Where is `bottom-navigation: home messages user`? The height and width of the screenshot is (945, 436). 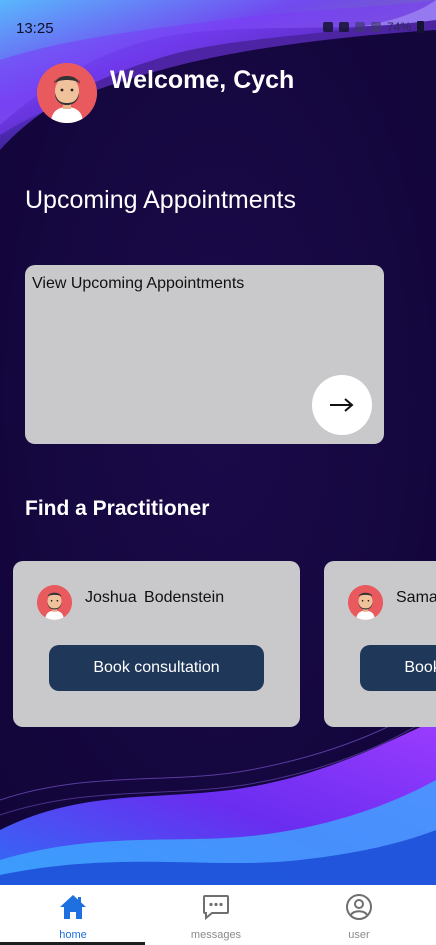
bottom-navigation: home messages user is located at coordinates (218, 915).